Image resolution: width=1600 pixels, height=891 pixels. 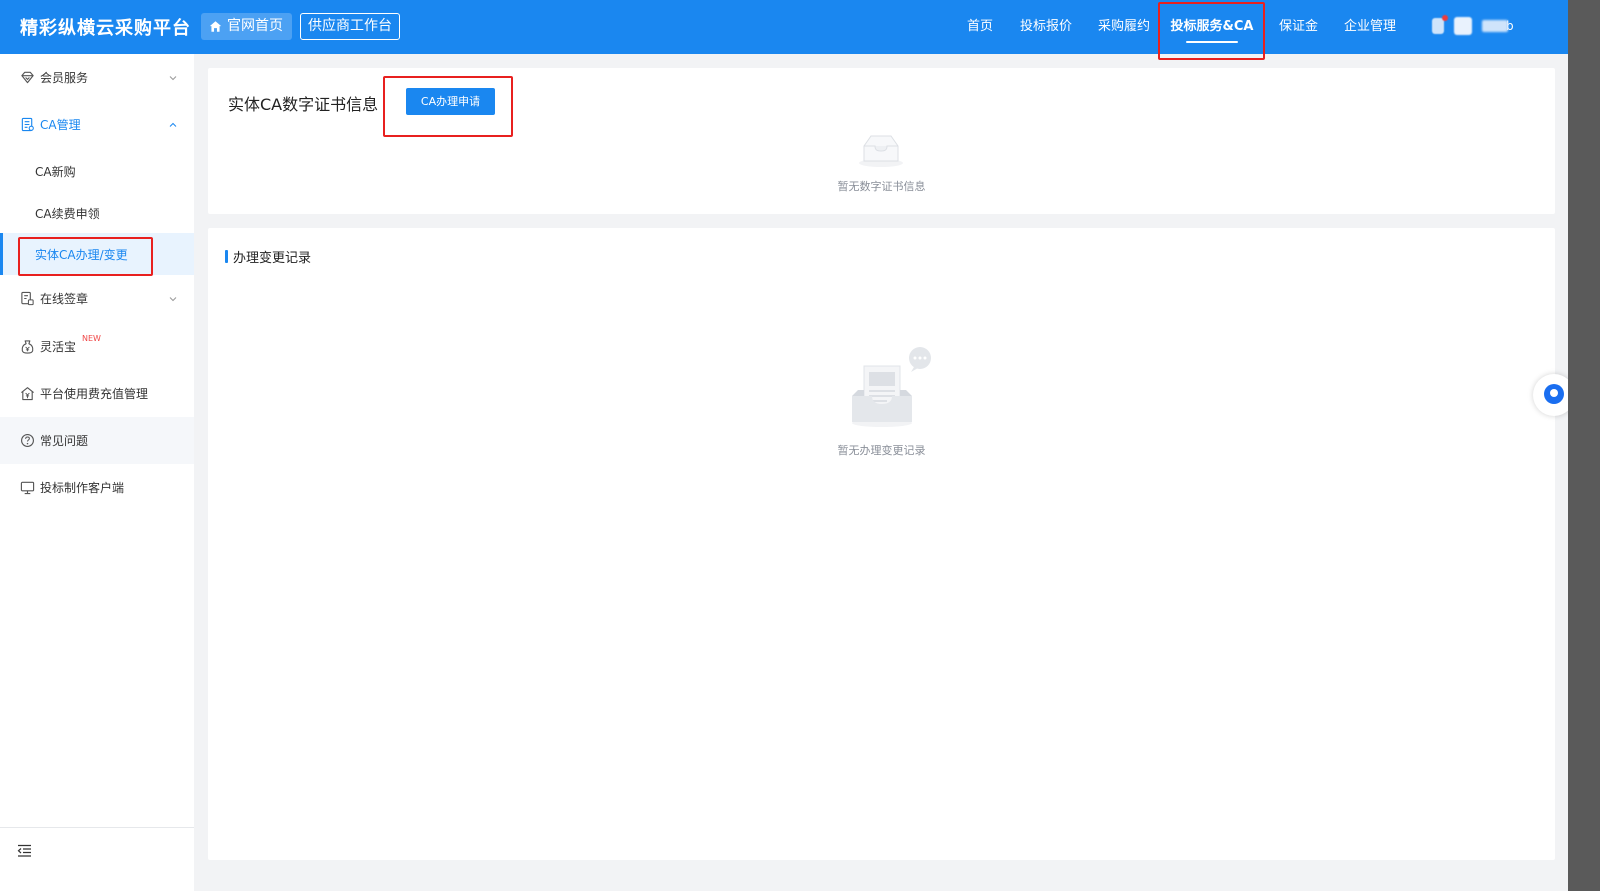 I want to click on floating-chat-button, so click(x=1550, y=395).